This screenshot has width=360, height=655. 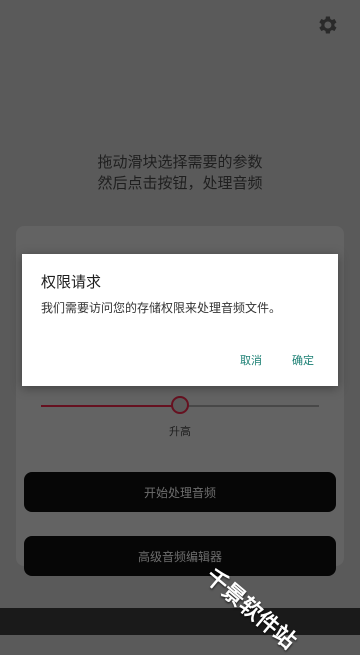 I want to click on slider-thumb, so click(x=180, y=405).